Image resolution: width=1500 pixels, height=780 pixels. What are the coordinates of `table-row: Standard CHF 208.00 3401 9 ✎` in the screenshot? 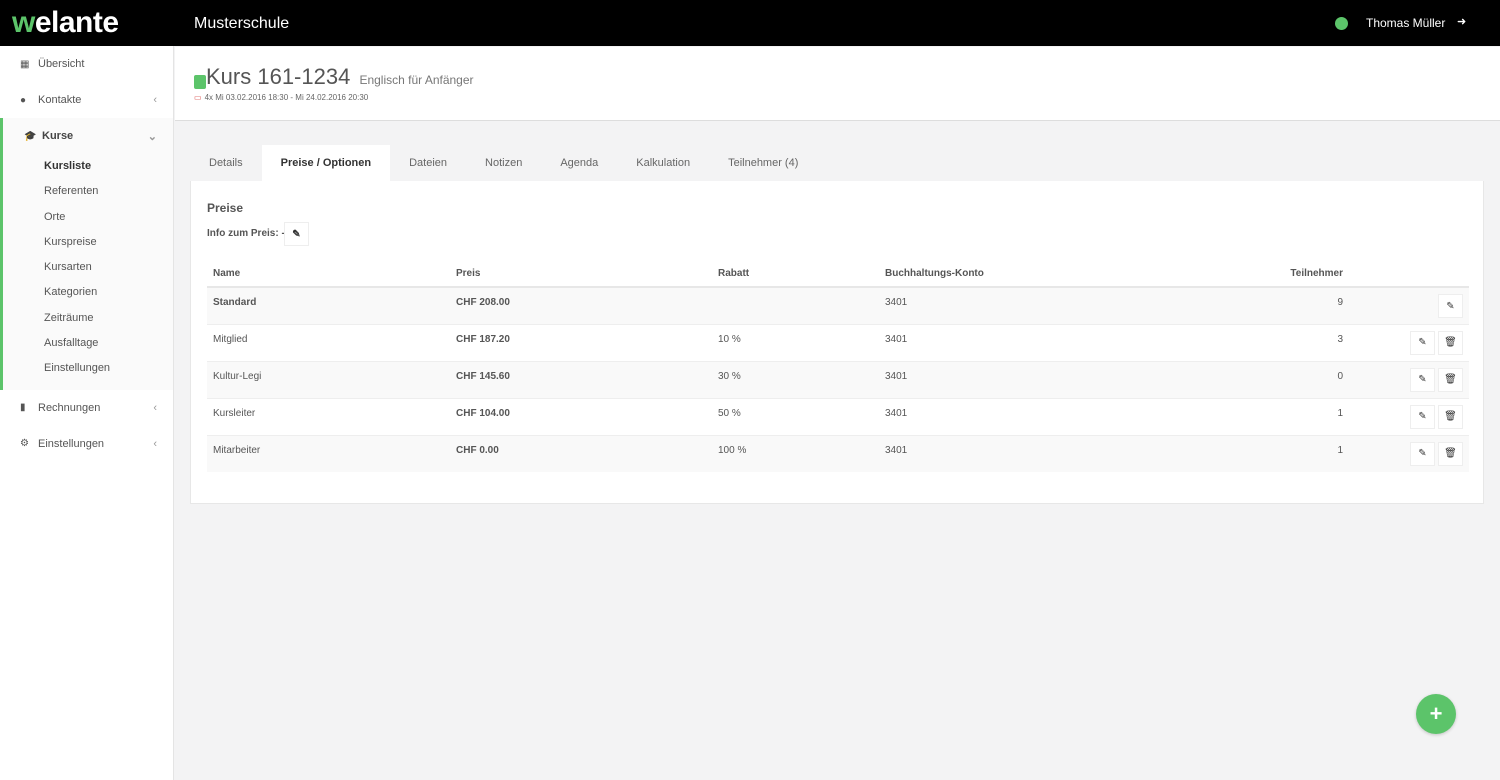 It's located at (838, 305).